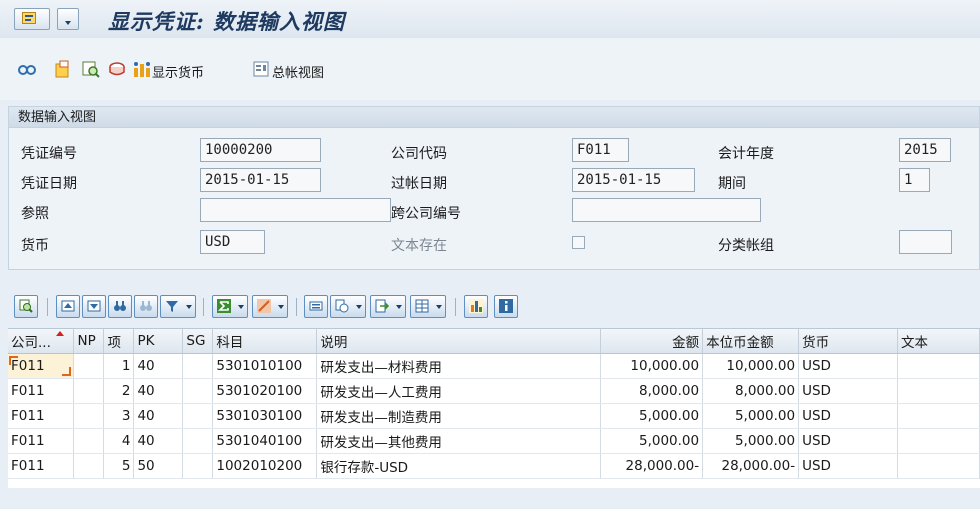 The width and height of the screenshot is (980, 509). What do you see at coordinates (342, 306) in the screenshot?
I see `views-icon` at bounding box center [342, 306].